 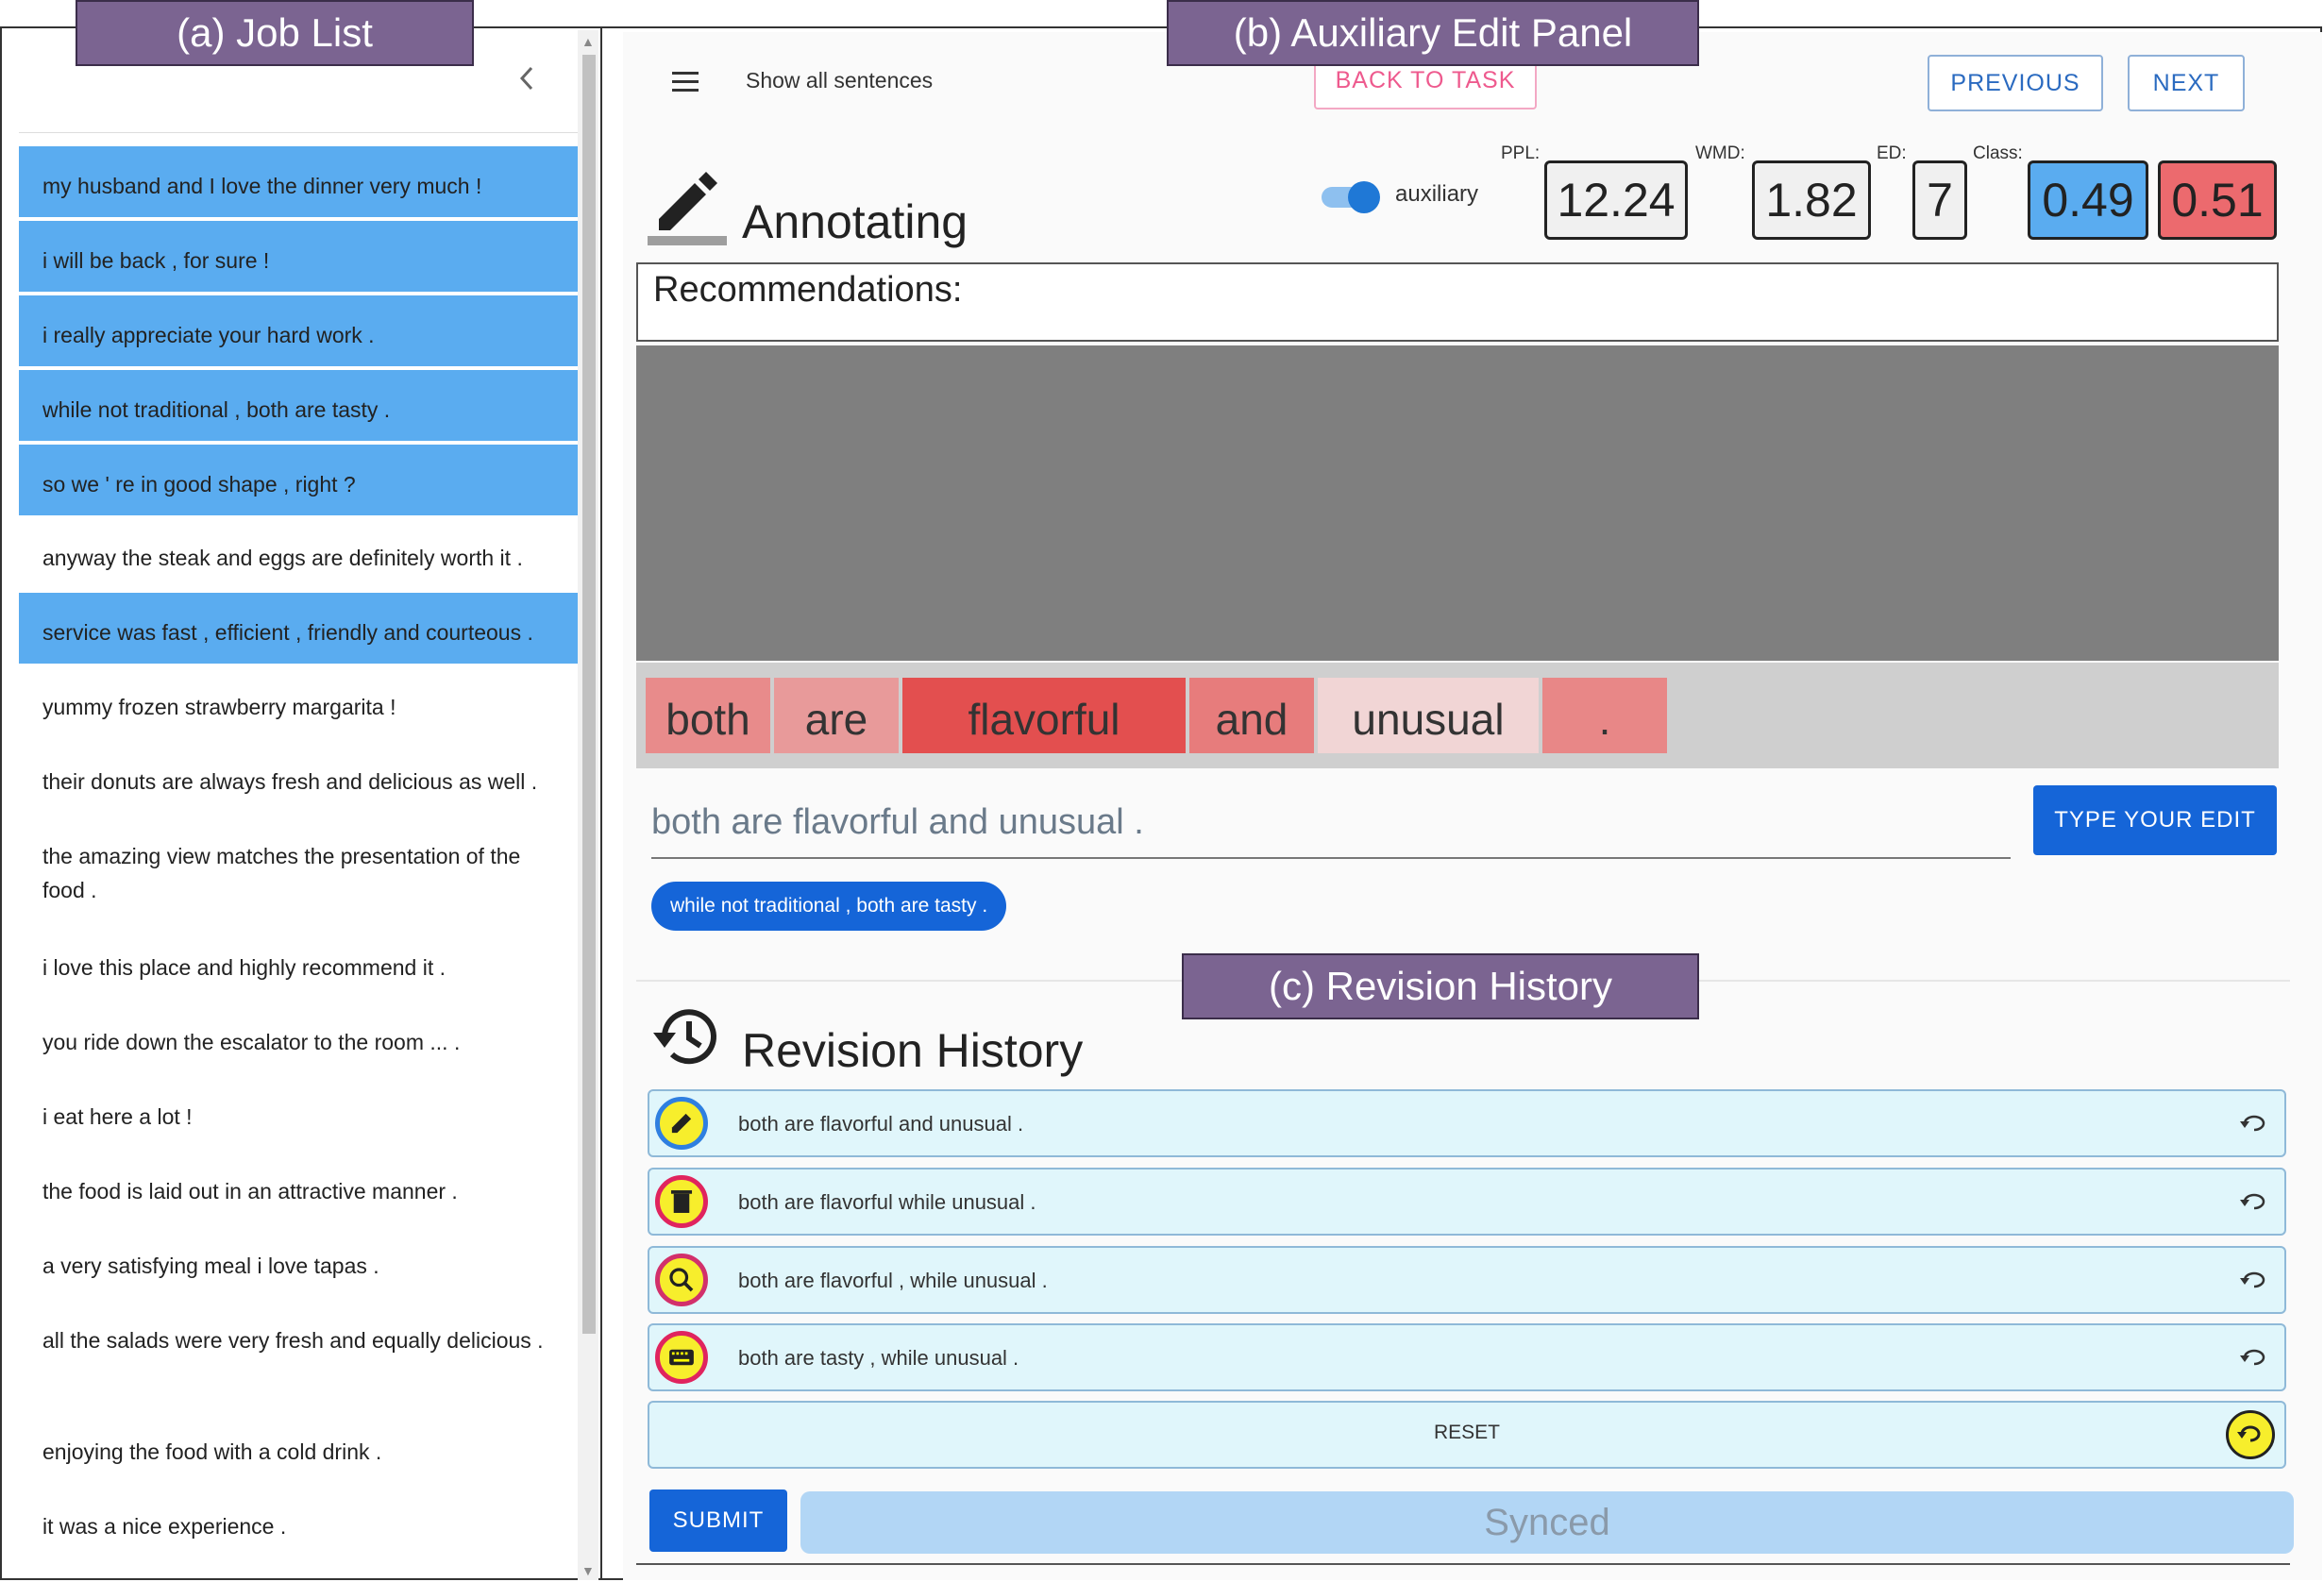 I want to click on revision-history-text: both are flavorful , while unusual ., so click(x=893, y=1280).